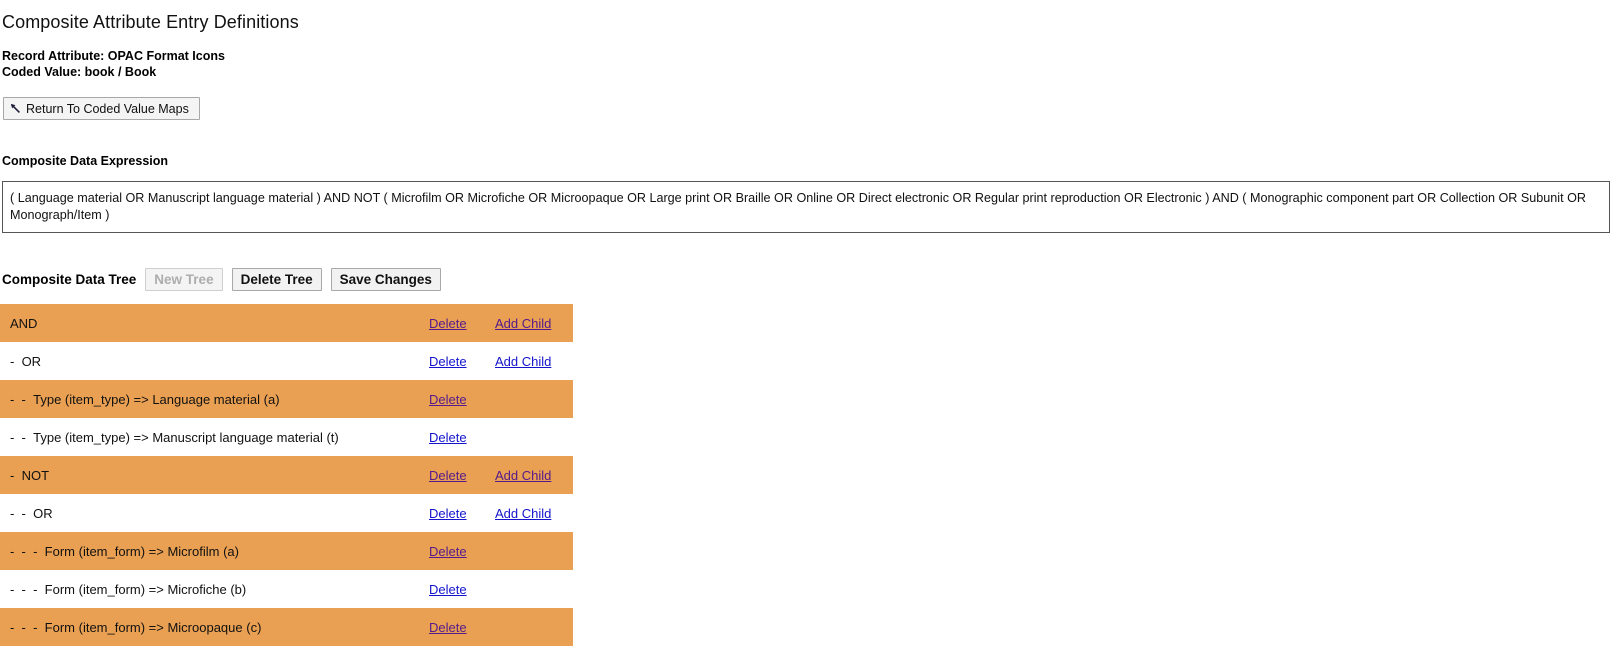 The width and height of the screenshot is (1615, 662). Describe the element at coordinates (107, 108) in the screenshot. I see `return-button-label: Return To Coded Value Maps` at that location.